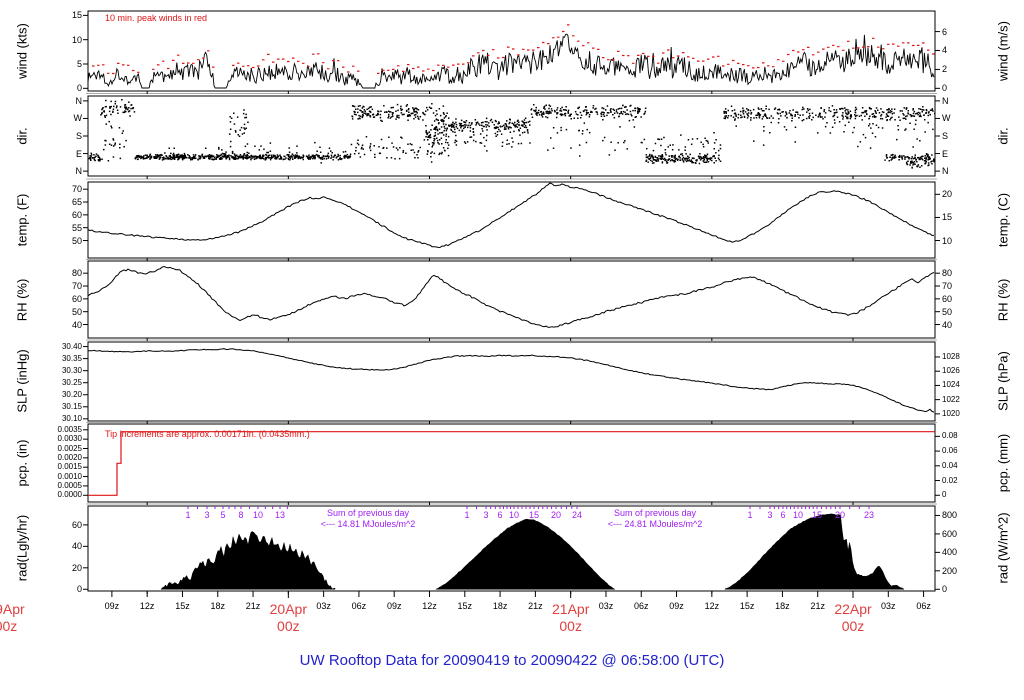 This screenshot has width=1024, height=700. I want to click on y-tick-label-right: 800, so click(950, 515).